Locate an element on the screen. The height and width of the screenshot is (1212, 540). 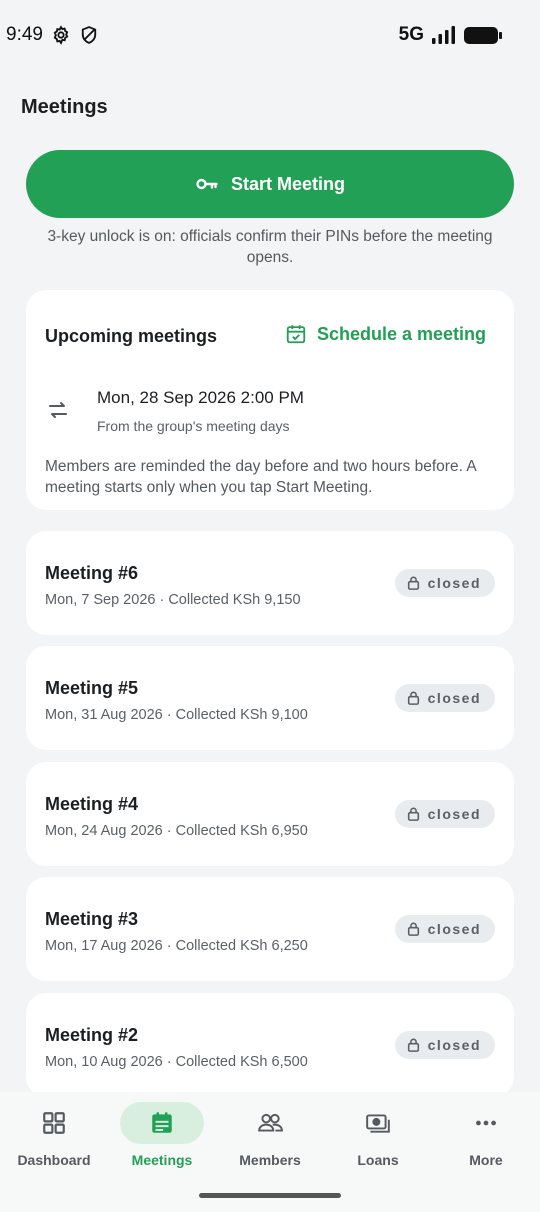
money-icon is located at coordinates (378, 1123).